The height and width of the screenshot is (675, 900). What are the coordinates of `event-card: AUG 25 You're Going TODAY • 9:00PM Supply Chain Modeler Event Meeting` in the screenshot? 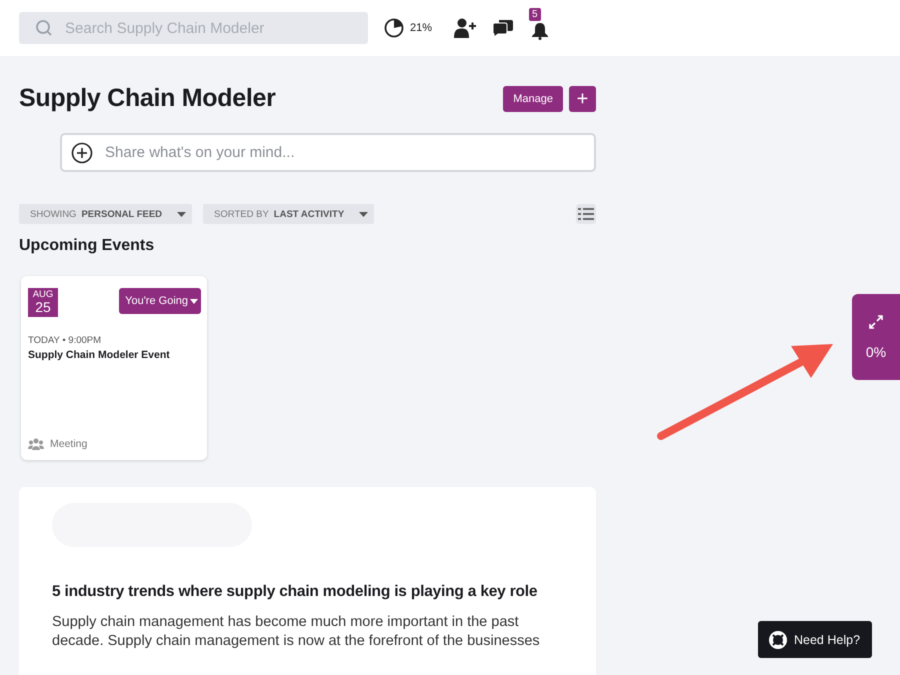 It's located at (114, 368).